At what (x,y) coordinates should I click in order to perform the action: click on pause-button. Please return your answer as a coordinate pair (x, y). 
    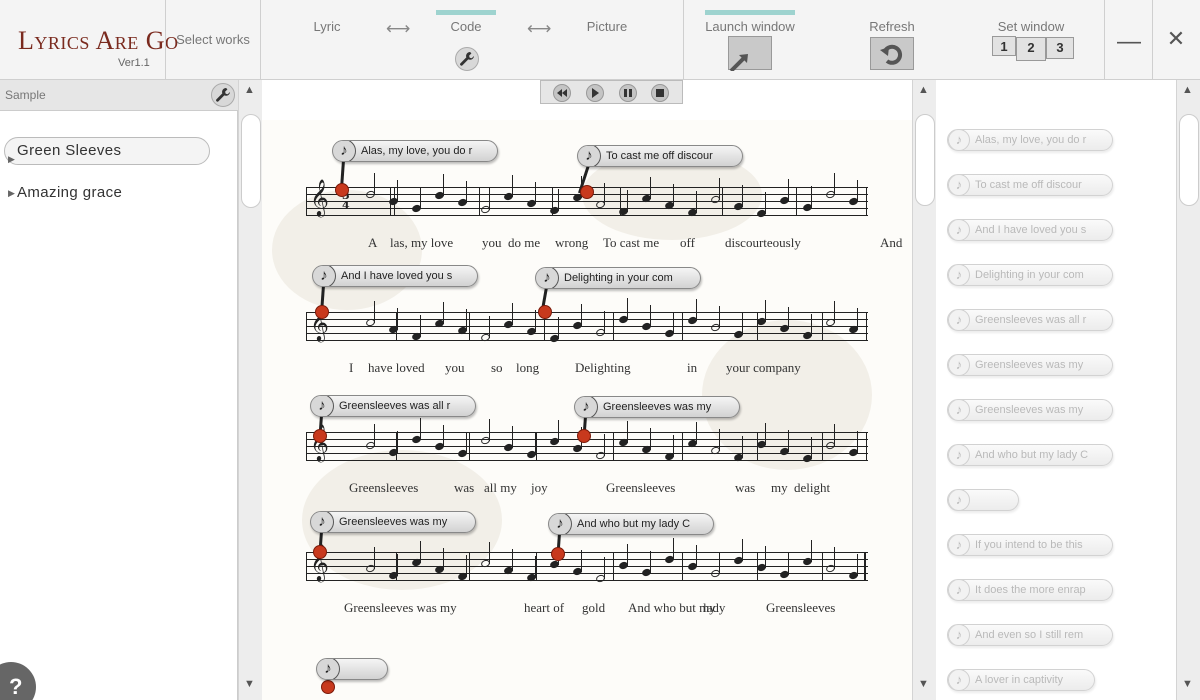
    Looking at the image, I should click on (628, 93).